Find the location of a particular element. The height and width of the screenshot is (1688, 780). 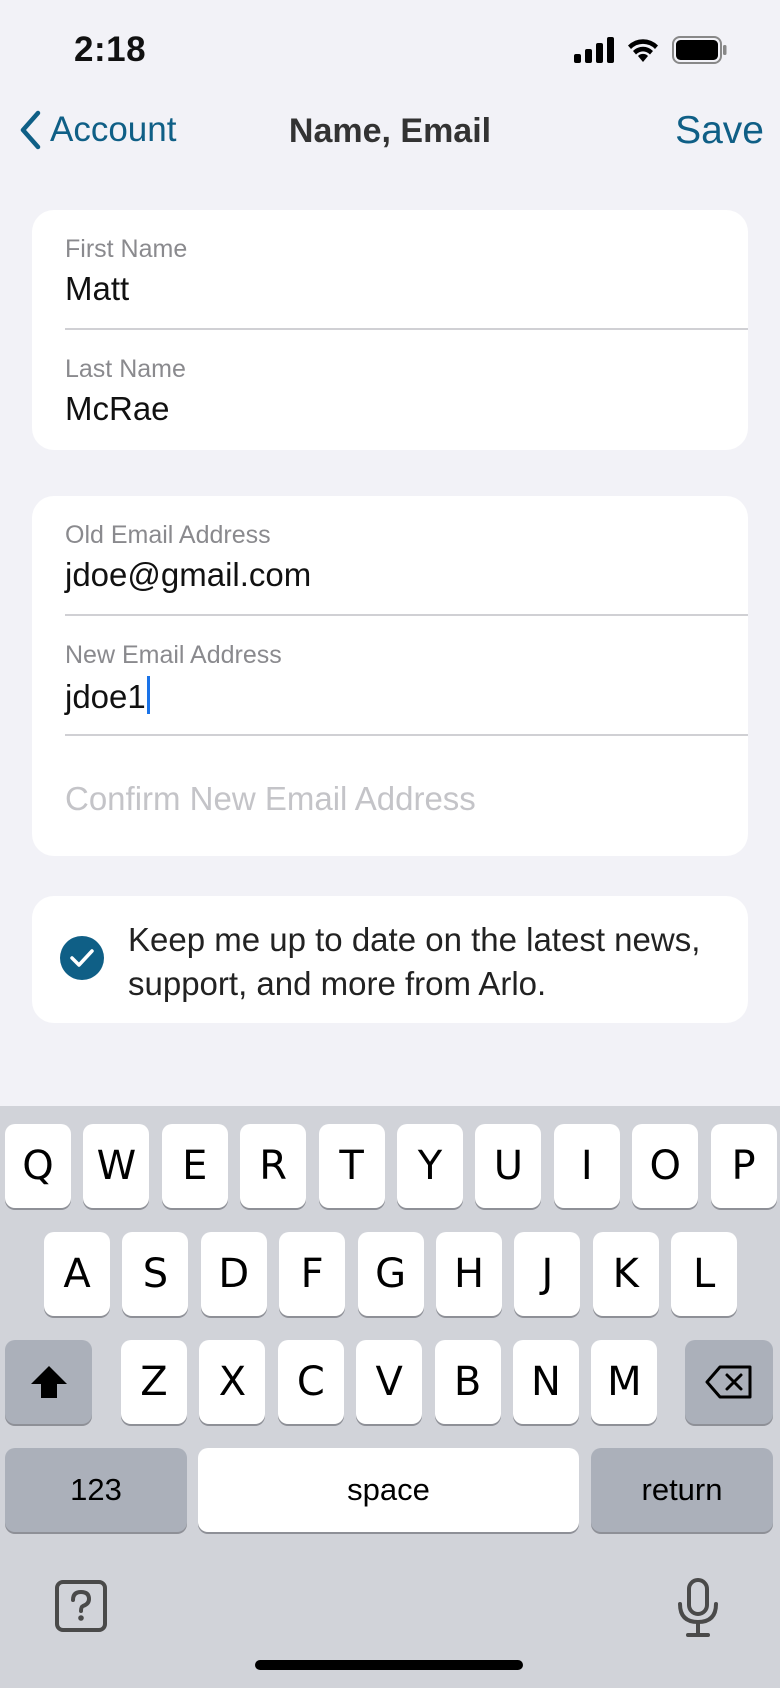

old-email-field: Old Email Address jdoe@gmail.com is located at coordinates (390, 556).